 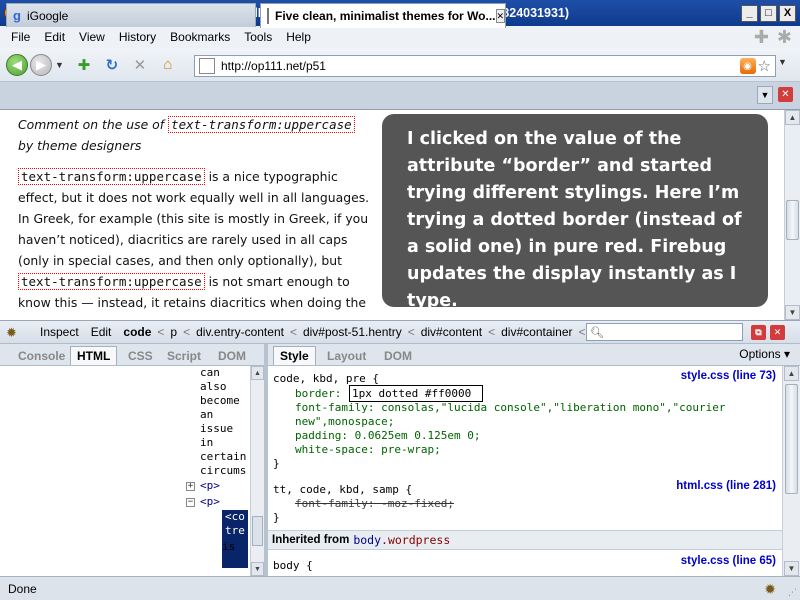 I want to click on url-bar: http://op111.net/p51 ◉ ☆, so click(x=485, y=66).